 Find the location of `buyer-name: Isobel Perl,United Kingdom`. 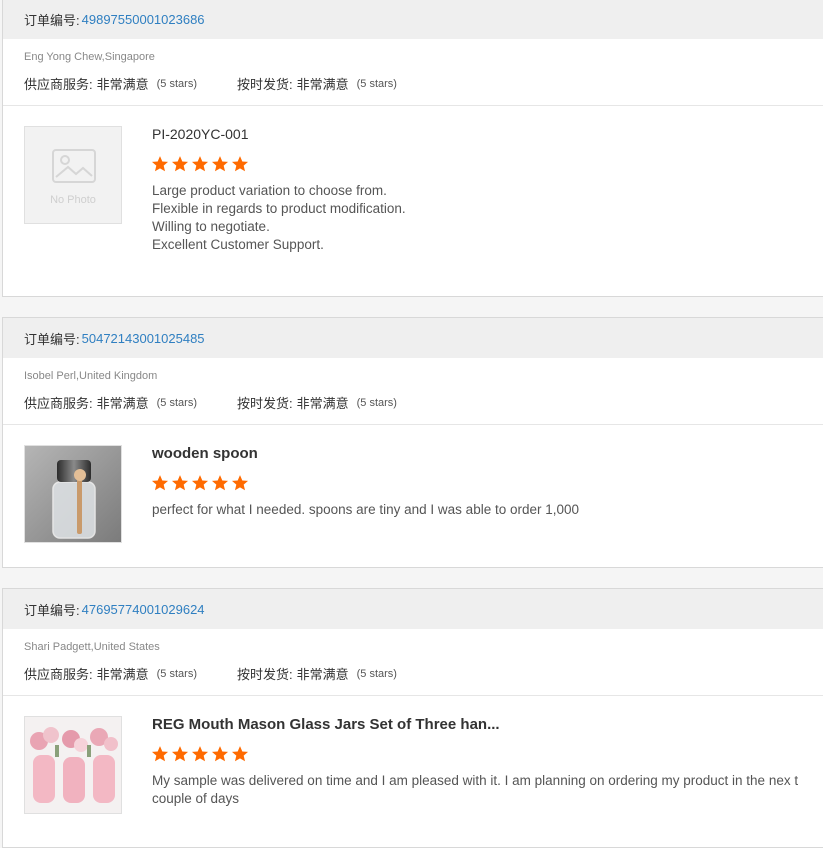

buyer-name: Isobel Perl,United Kingdom is located at coordinates (91, 376).